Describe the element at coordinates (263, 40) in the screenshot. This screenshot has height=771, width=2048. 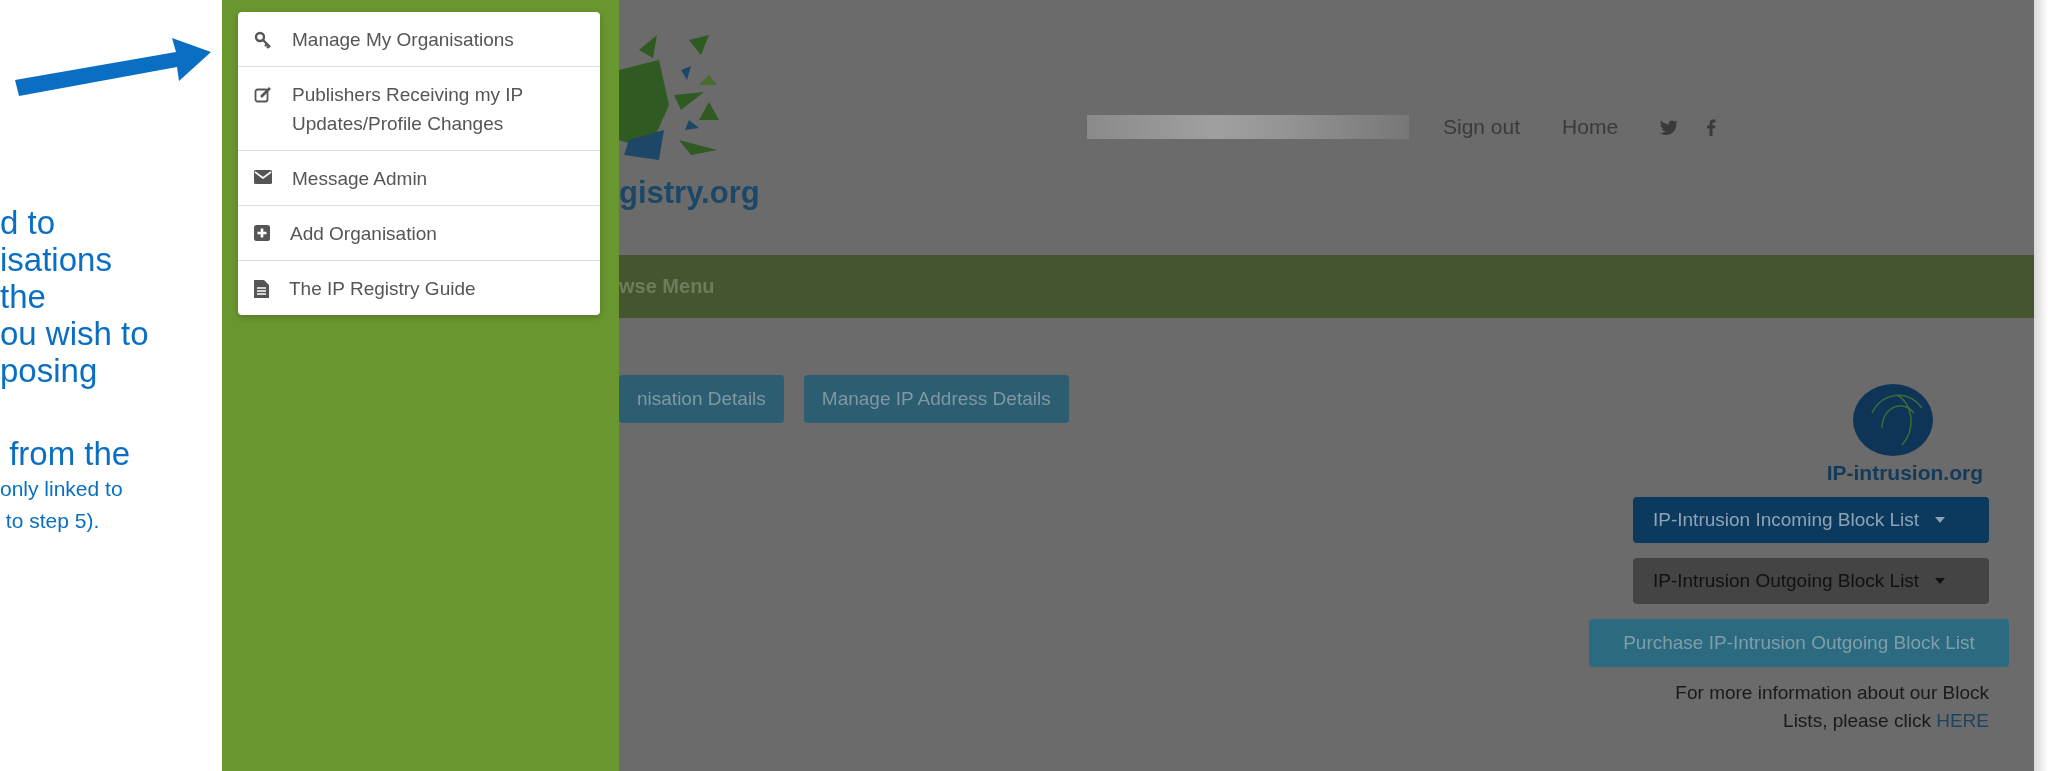
I see `key-icon` at that location.